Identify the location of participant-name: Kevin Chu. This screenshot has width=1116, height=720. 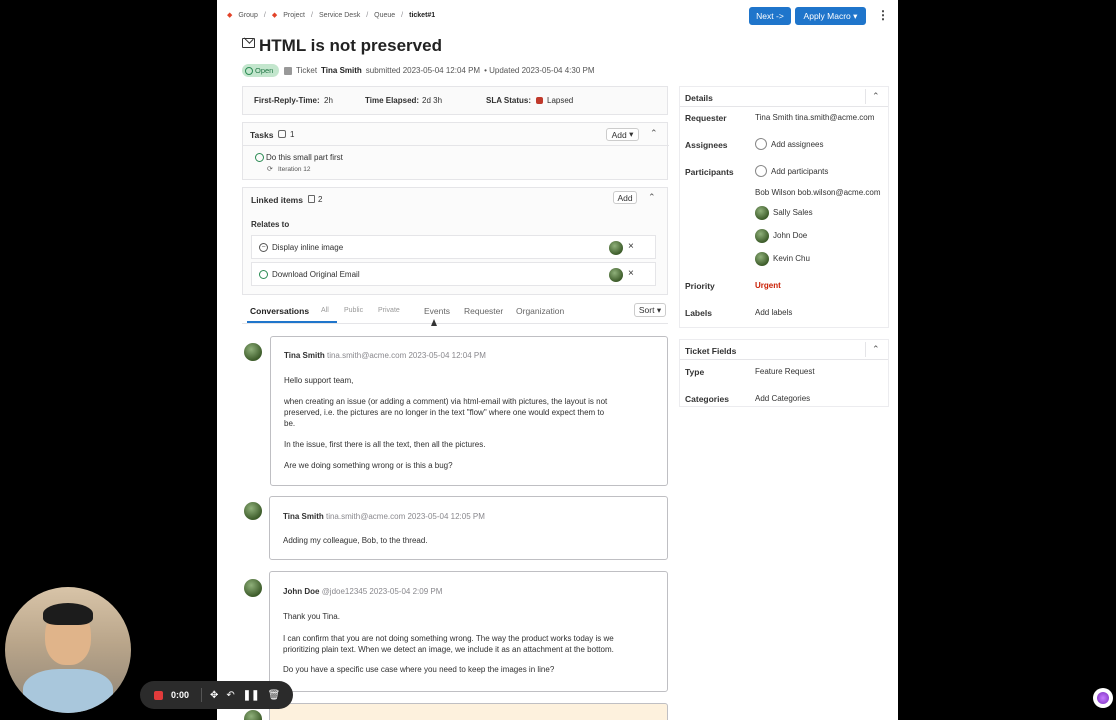
(791, 258).